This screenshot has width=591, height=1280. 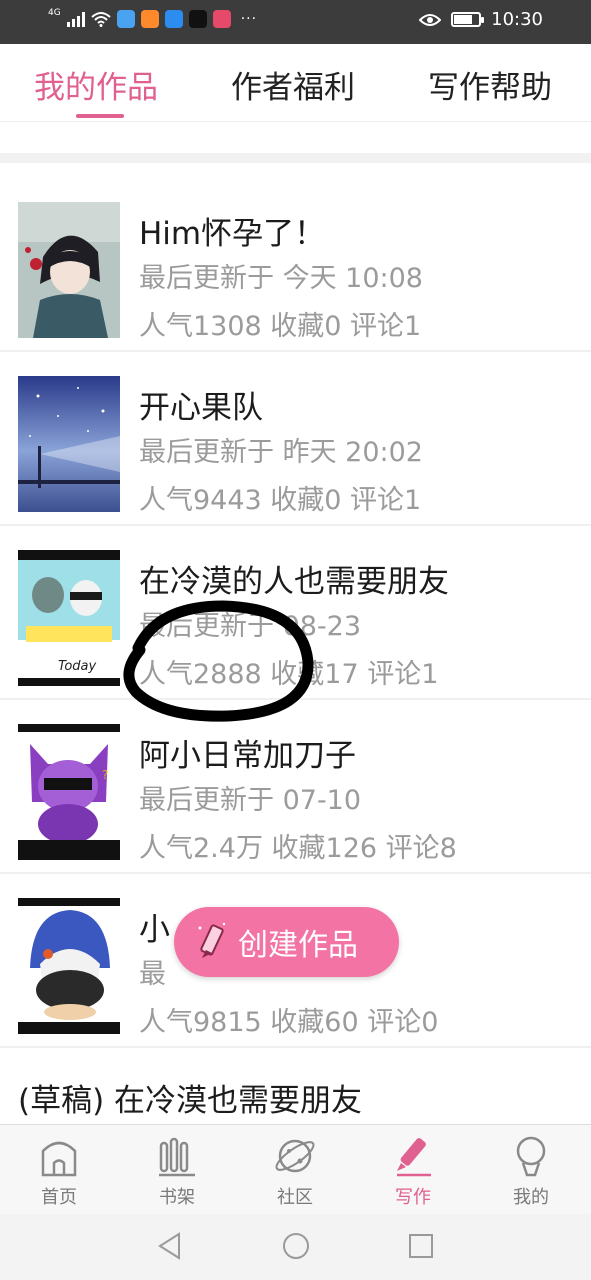 I want to click on signal-icon, so click(x=75, y=19).